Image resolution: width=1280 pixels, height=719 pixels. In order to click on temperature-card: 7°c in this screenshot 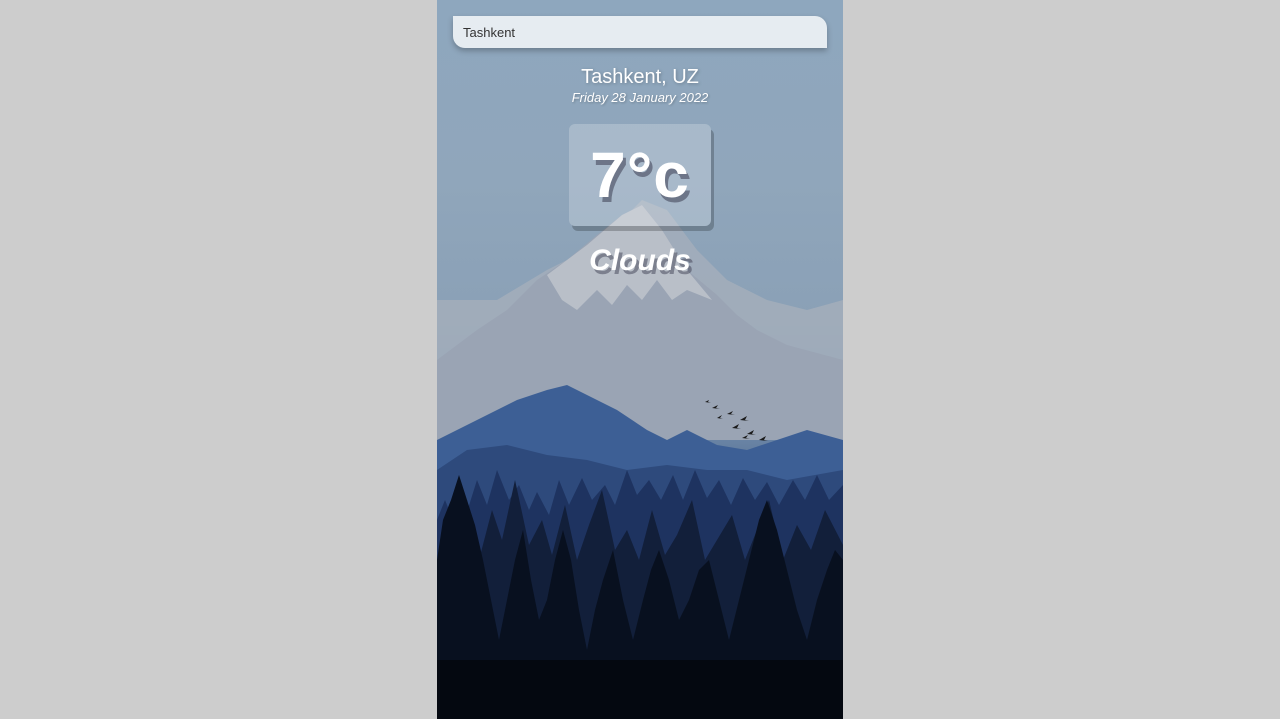, I will do `click(640, 175)`.